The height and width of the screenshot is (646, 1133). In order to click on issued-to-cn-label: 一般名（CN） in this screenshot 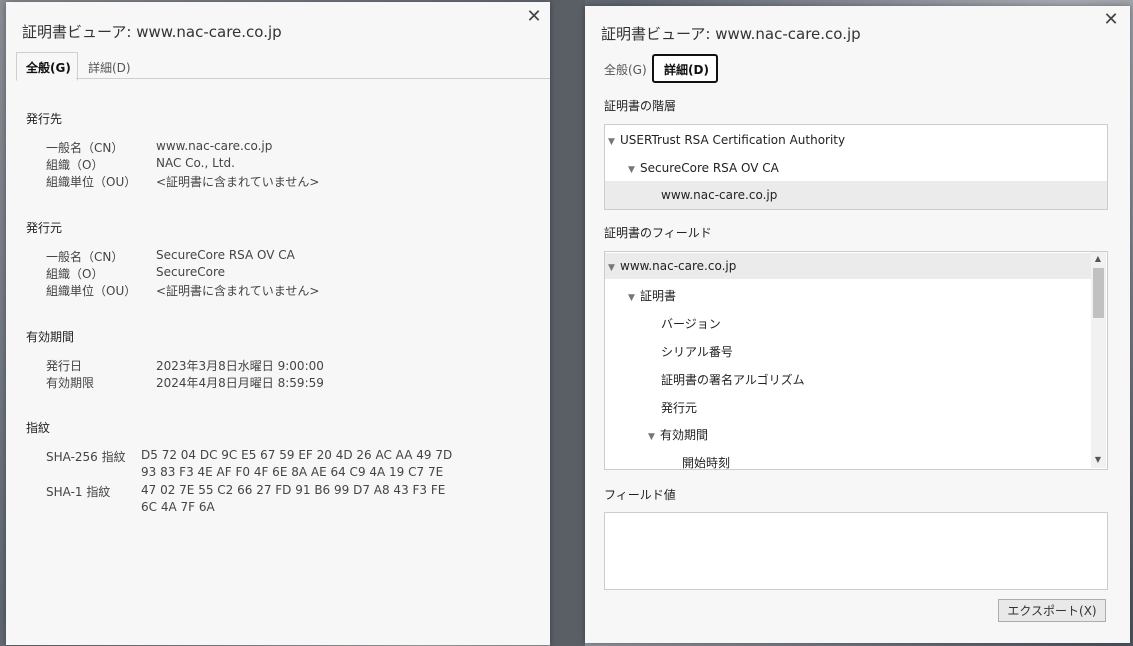, I will do `click(85, 148)`.